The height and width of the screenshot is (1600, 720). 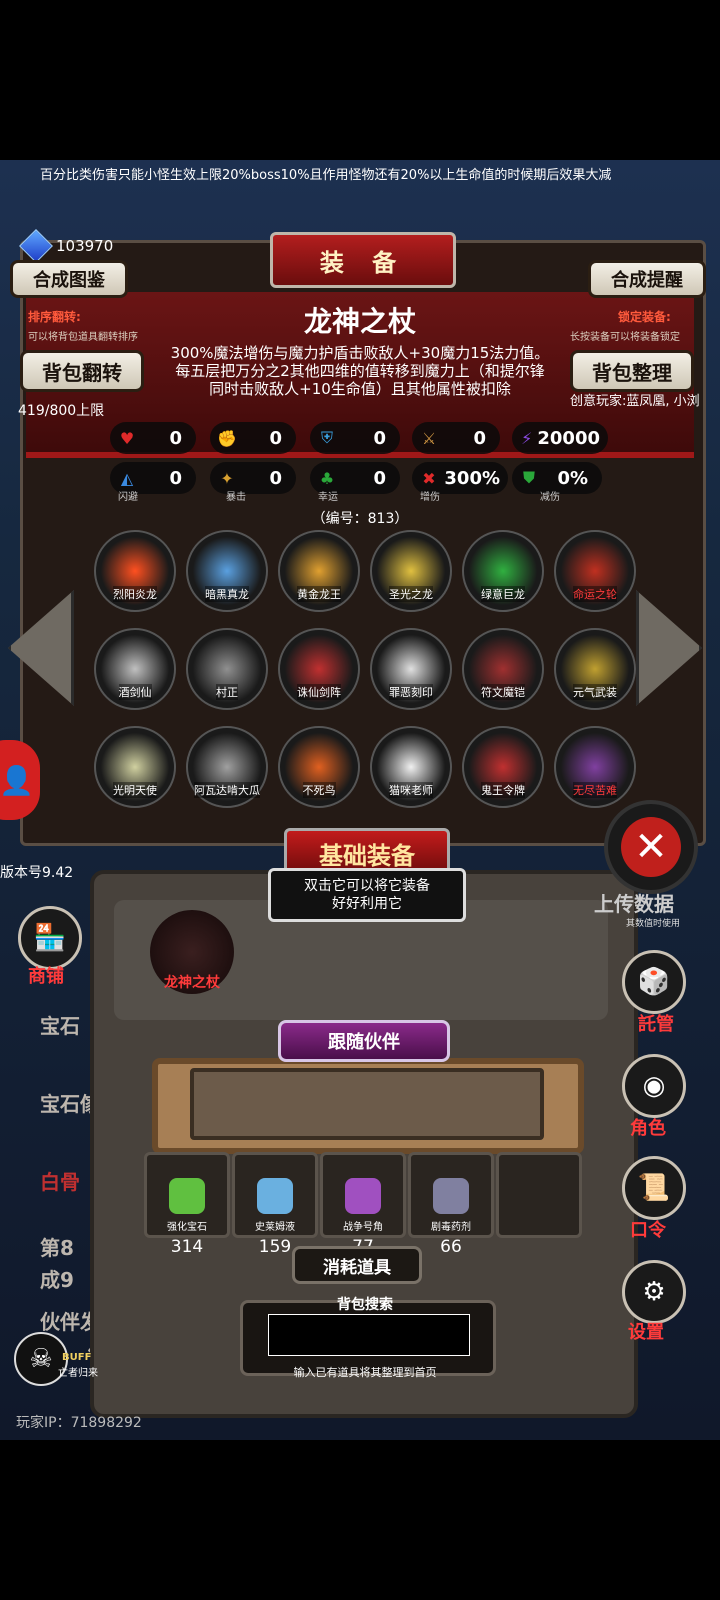 I want to click on player-ip: 玩家IP：71898292, so click(x=79, y=1423).